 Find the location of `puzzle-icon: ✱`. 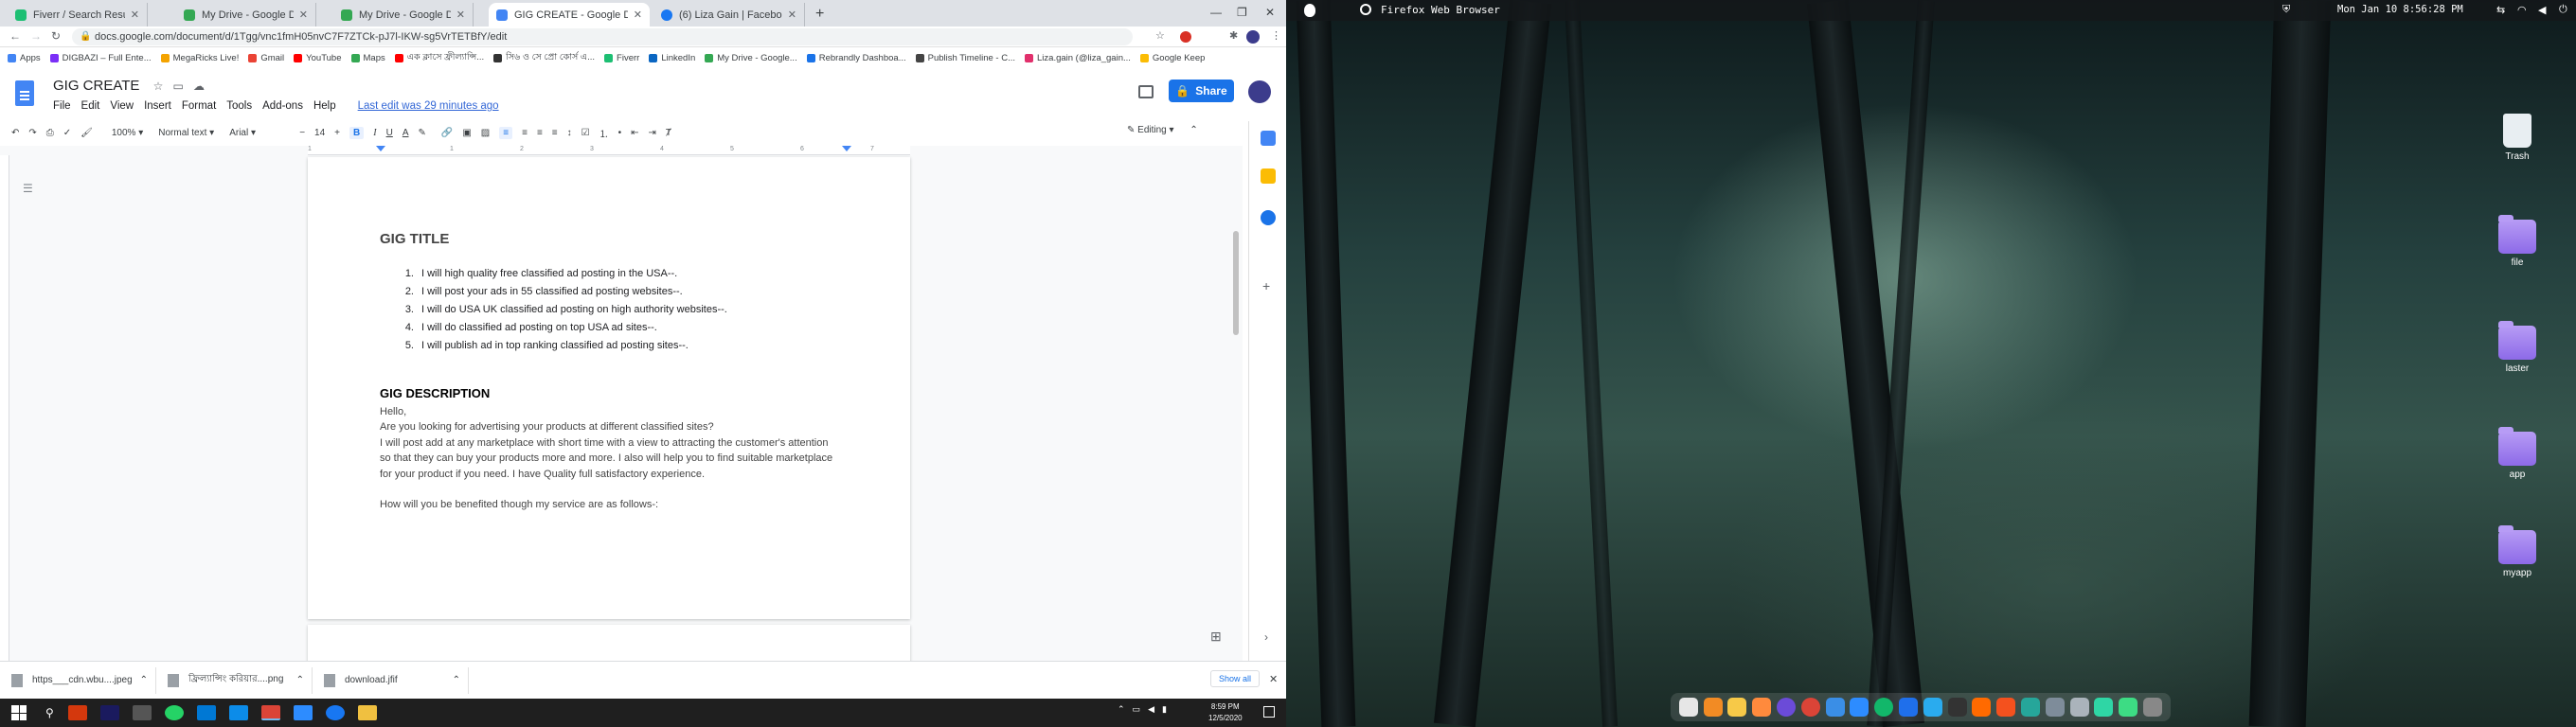

puzzle-icon: ✱ is located at coordinates (1233, 35).